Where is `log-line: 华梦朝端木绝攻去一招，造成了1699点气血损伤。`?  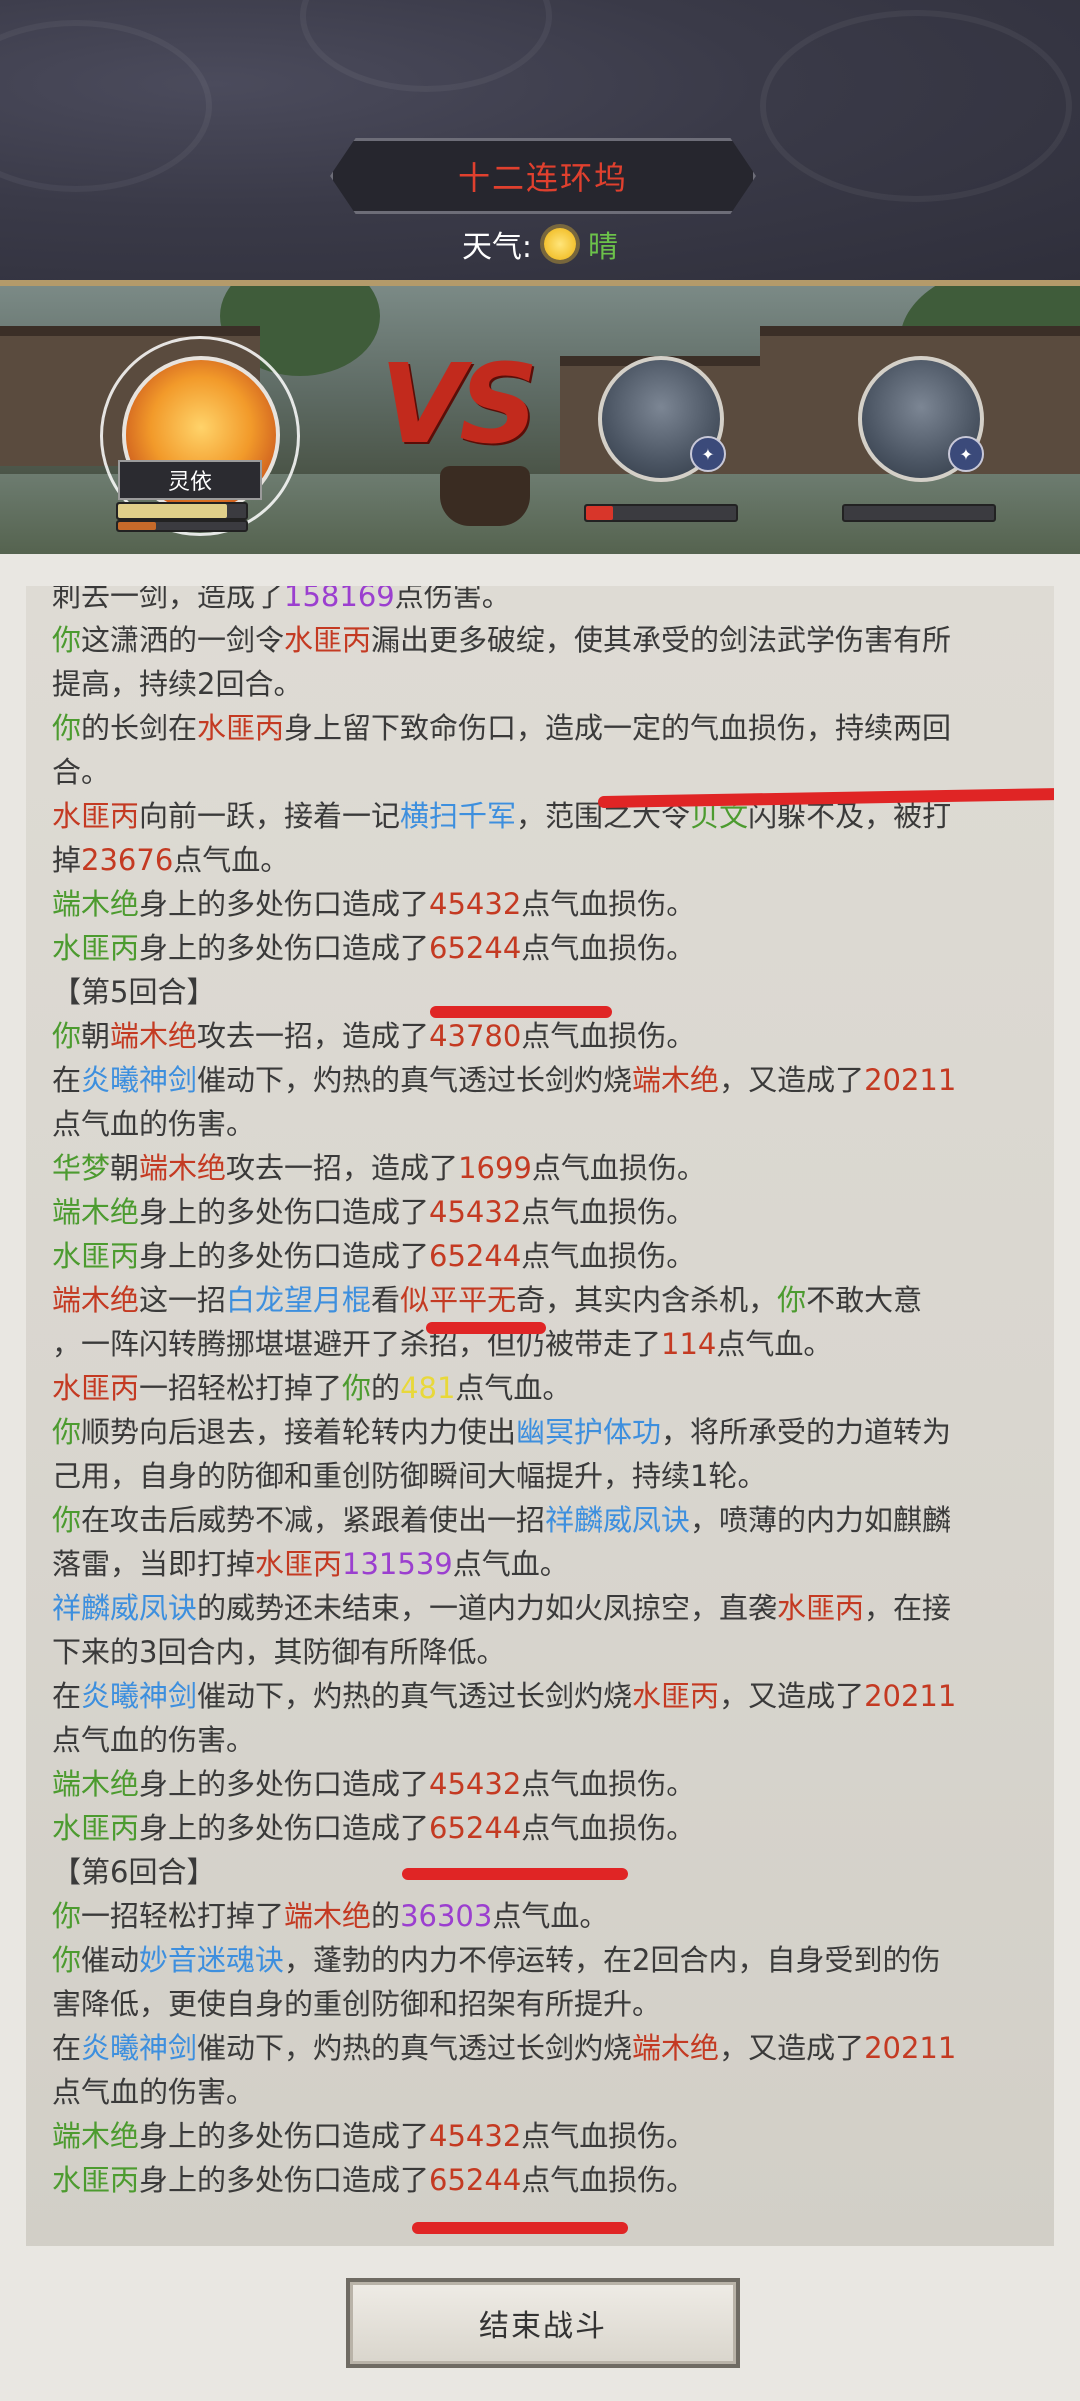
log-line: 华梦朝端木绝攻去一招，造成了1699点气血损伤。 is located at coordinates (547, 1168).